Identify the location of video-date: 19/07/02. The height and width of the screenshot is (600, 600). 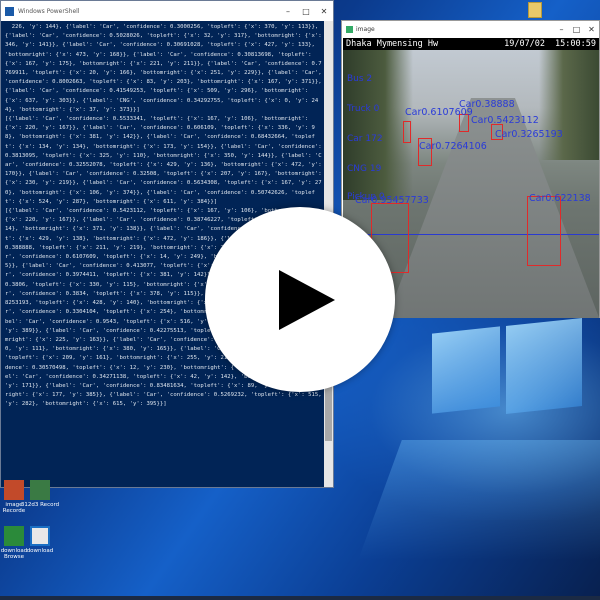
(525, 44).